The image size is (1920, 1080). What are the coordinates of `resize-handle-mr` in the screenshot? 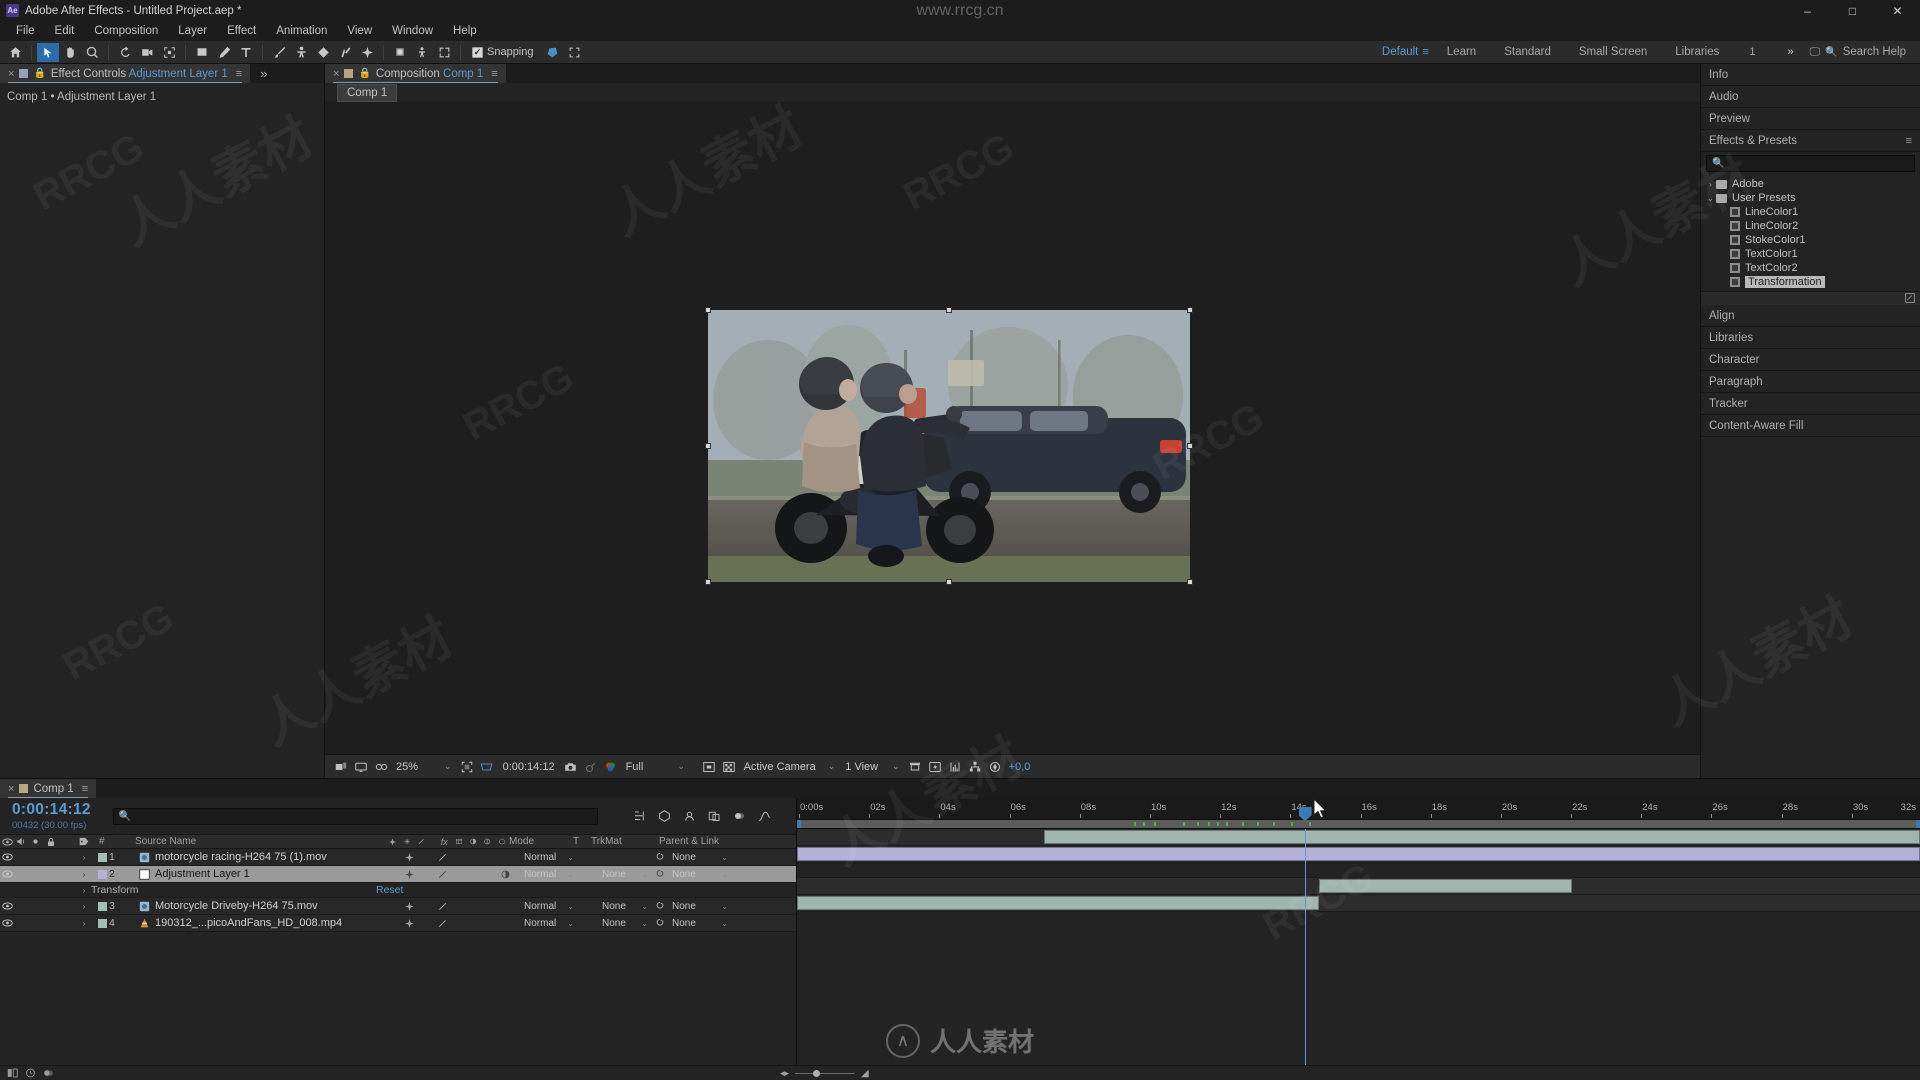 It's located at (1190, 446).